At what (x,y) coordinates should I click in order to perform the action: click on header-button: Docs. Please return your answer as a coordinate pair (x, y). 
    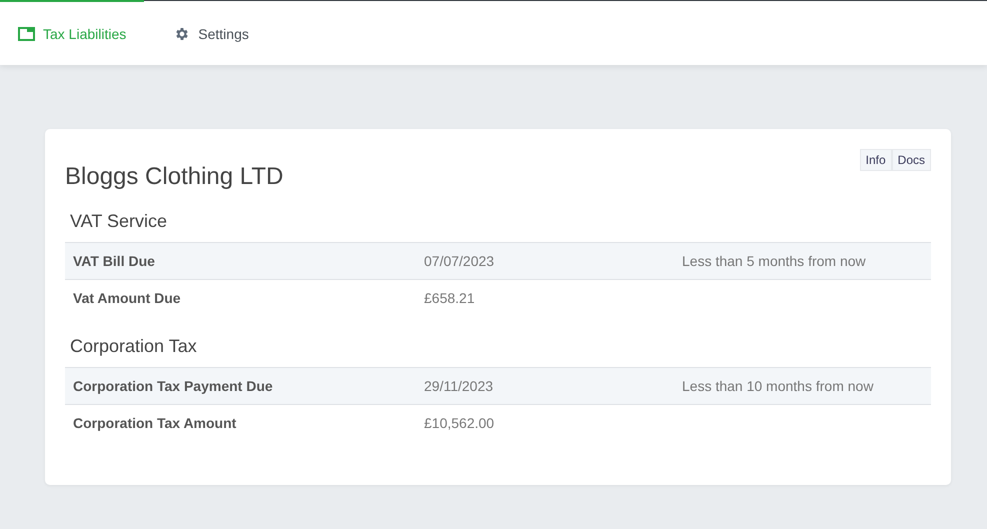
    Looking at the image, I should click on (911, 160).